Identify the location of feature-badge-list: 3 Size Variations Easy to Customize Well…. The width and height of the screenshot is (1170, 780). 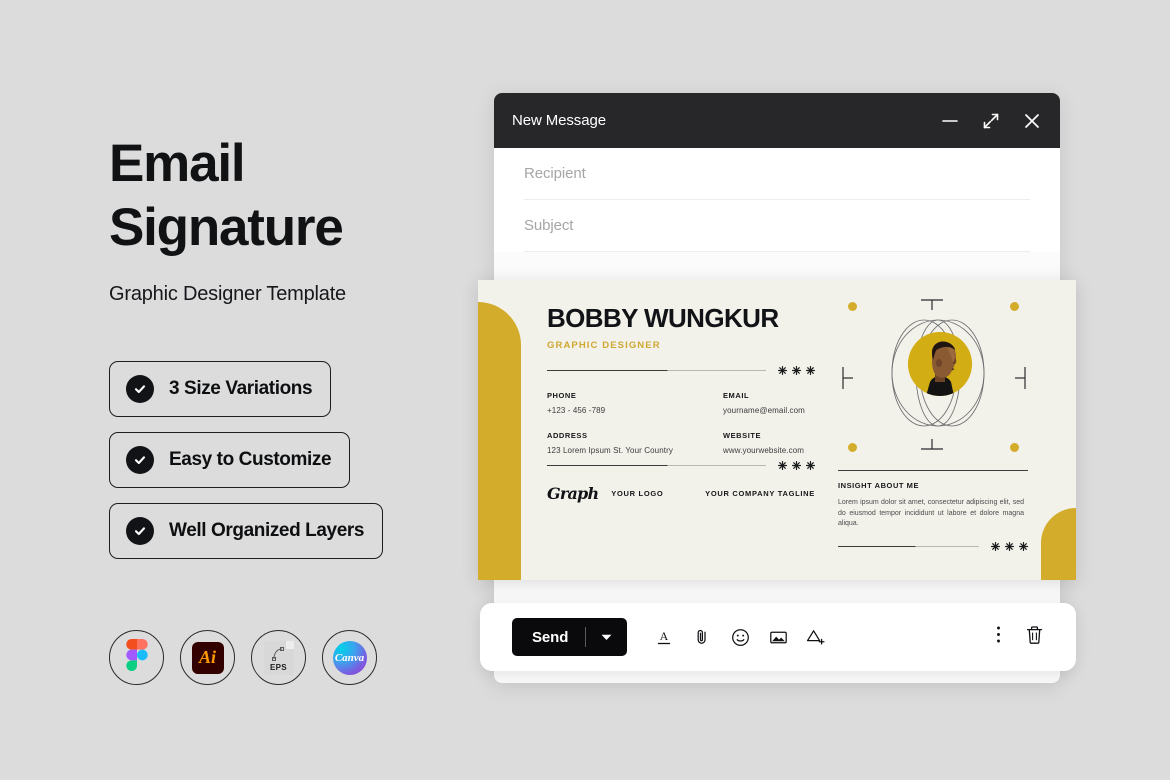
(246, 467).